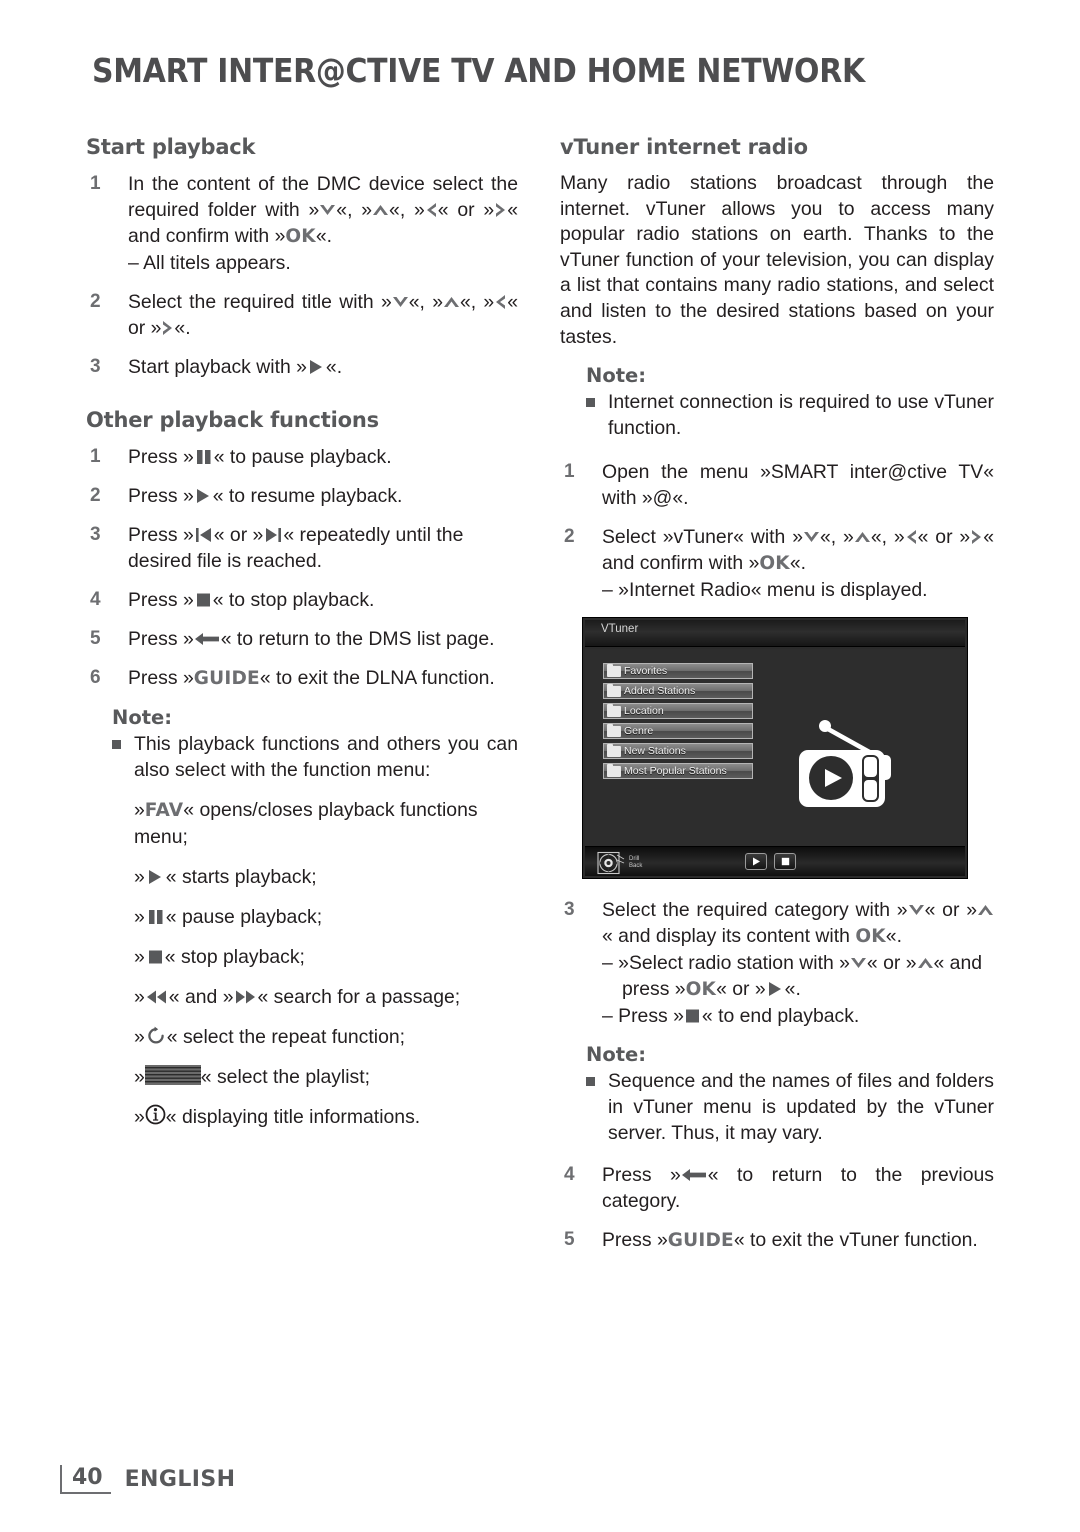 The image size is (1080, 1532). I want to click on substep-text: – »Select radio station with », so click(726, 963).